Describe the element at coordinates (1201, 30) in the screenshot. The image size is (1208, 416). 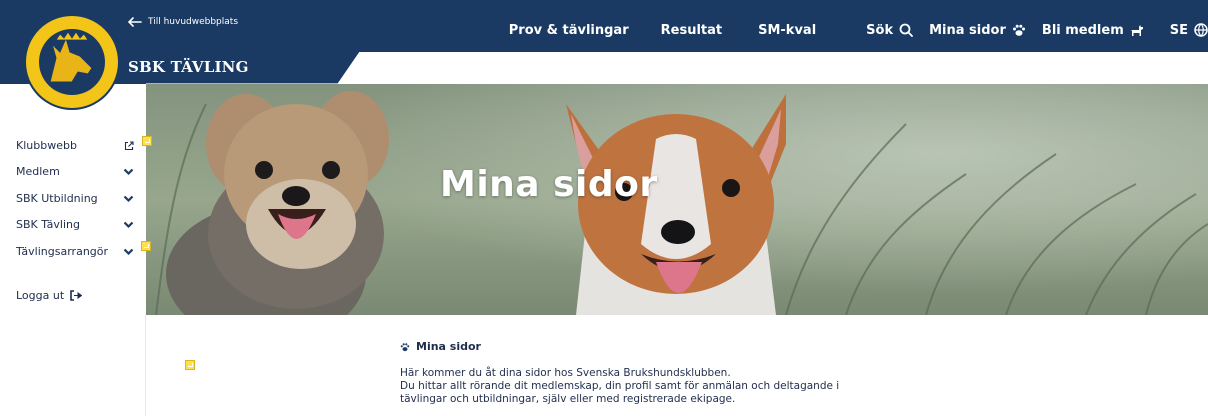
I see `globe-icon` at that location.